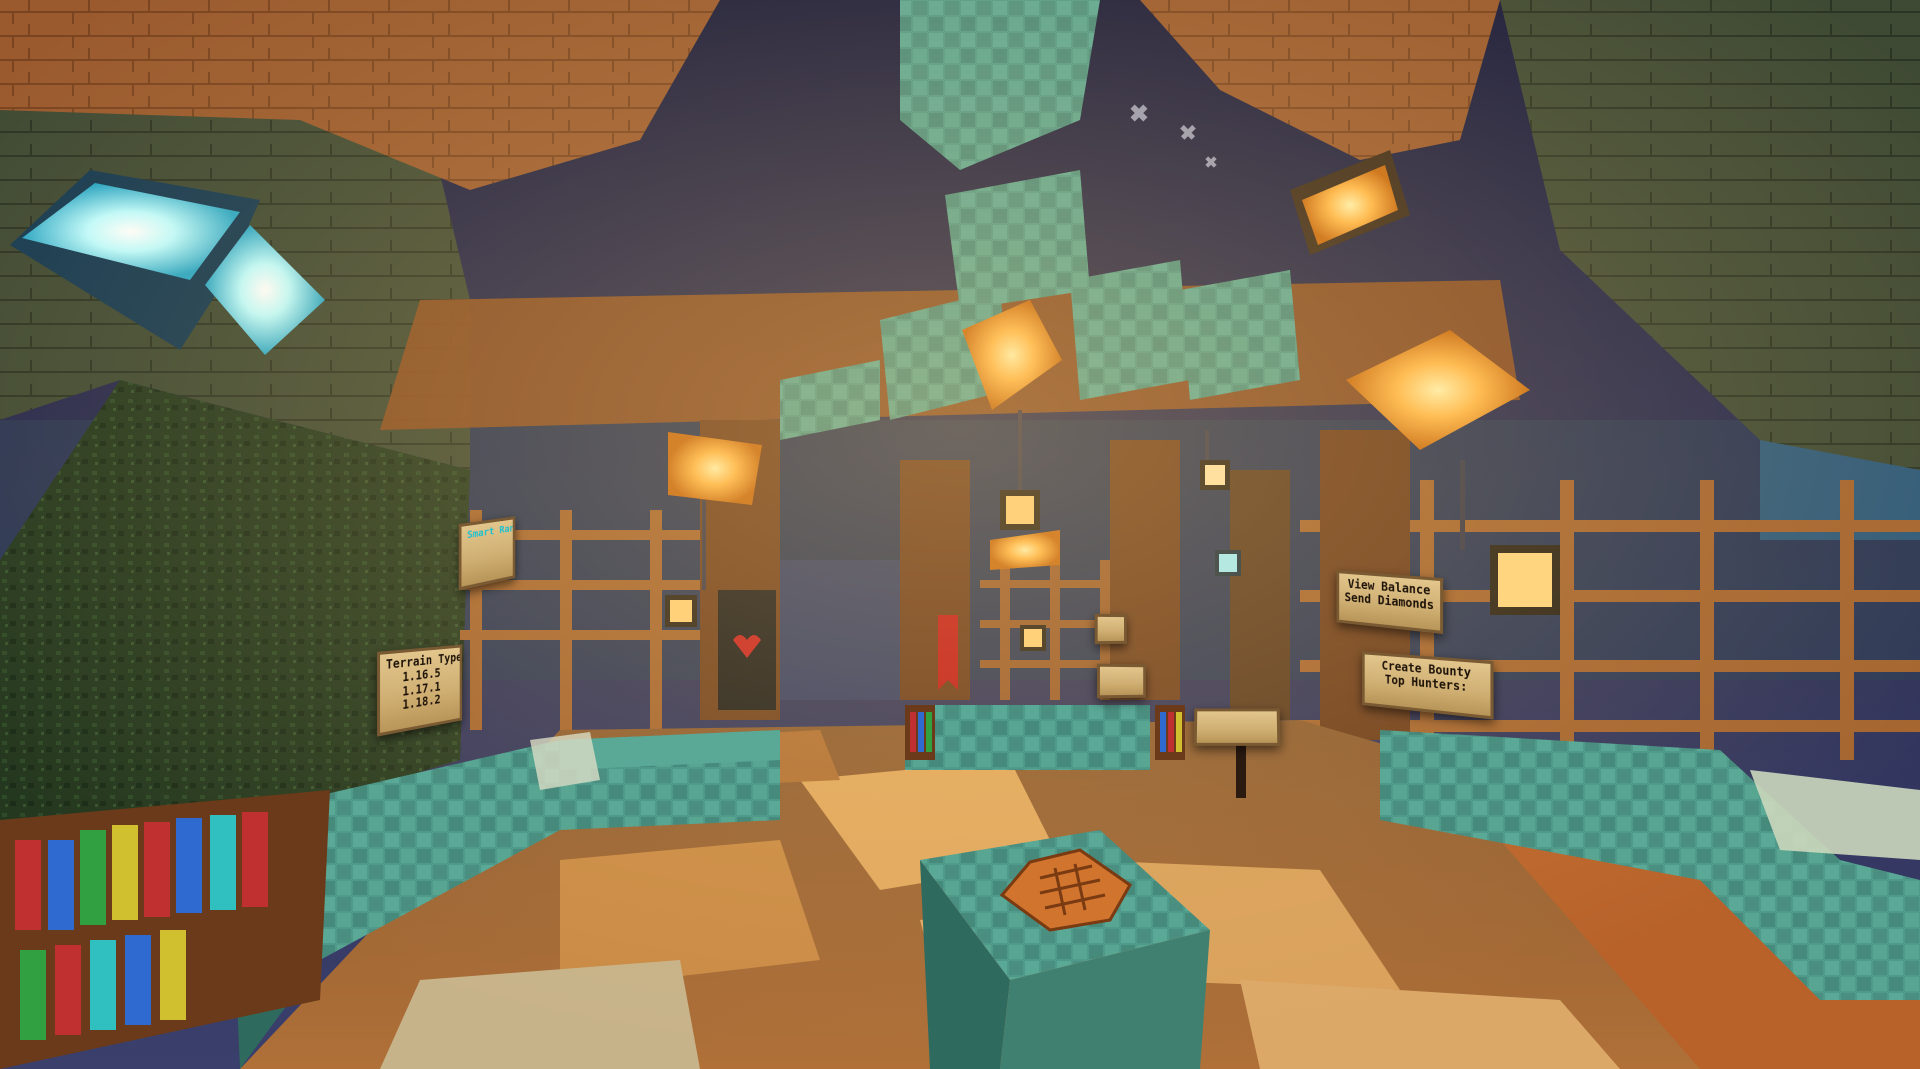 This screenshot has width=1920, height=1069. I want to click on sign-upper-left: Smart Ranks, so click(487, 553).